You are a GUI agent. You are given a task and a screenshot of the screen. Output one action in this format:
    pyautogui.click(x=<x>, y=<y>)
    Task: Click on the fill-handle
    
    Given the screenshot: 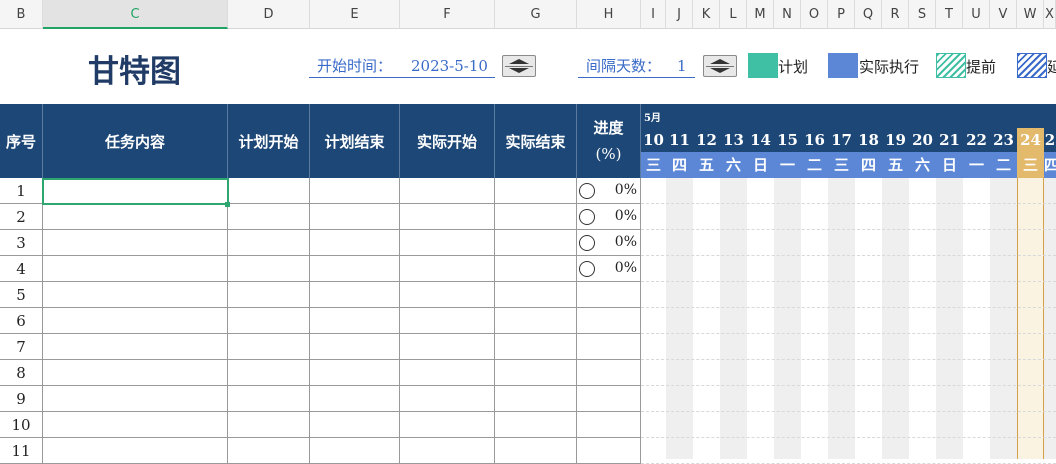 What is the action you would take?
    pyautogui.click(x=227, y=204)
    